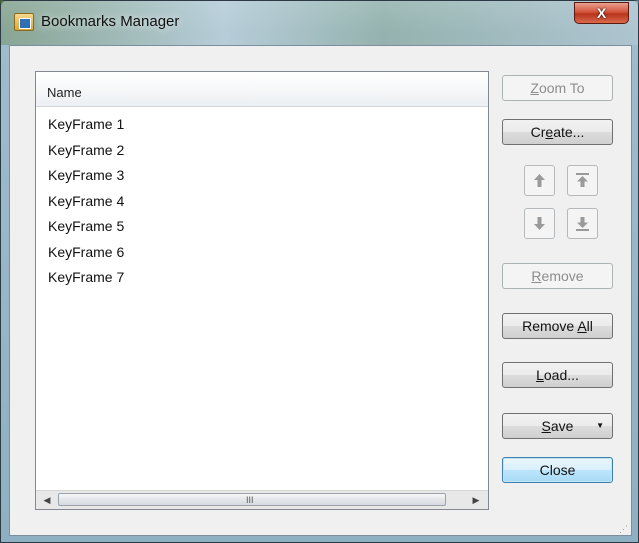 Image resolution: width=639 pixels, height=543 pixels. What do you see at coordinates (546, 426) in the screenshot?
I see `save-mnemonic: S` at bounding box center [546, 426].